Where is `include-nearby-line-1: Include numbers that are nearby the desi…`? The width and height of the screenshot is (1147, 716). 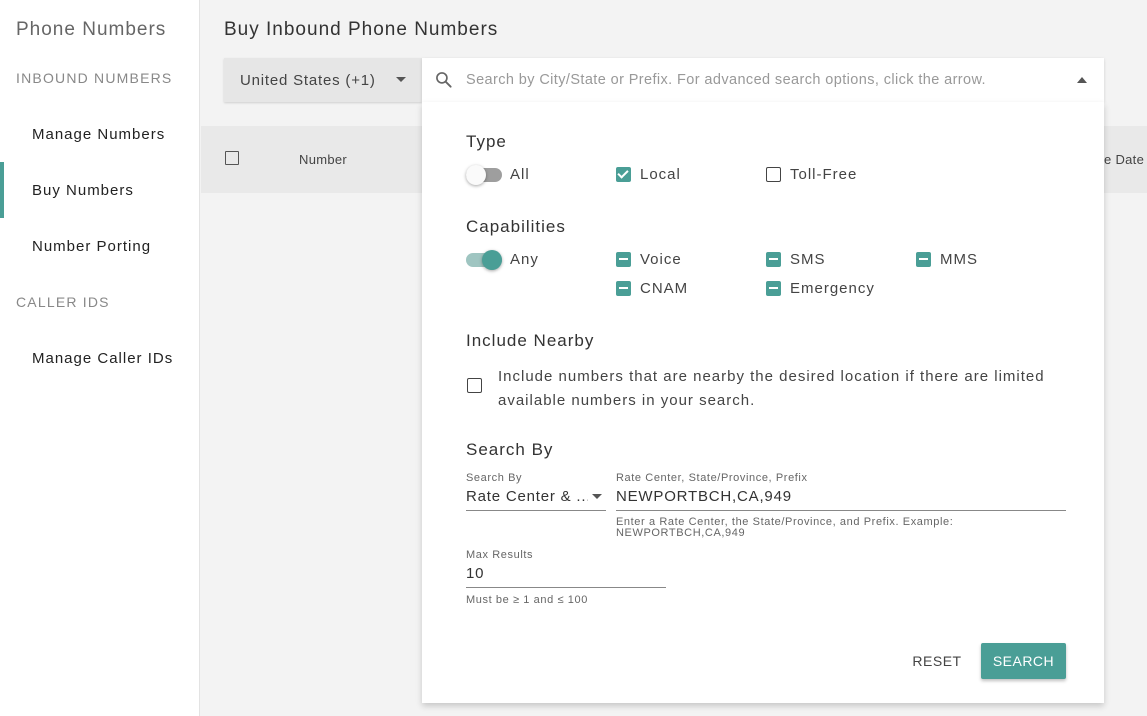 include-nearby-line-1: Include numbers that are nearby the desi… is located at coordinates (771, 376).